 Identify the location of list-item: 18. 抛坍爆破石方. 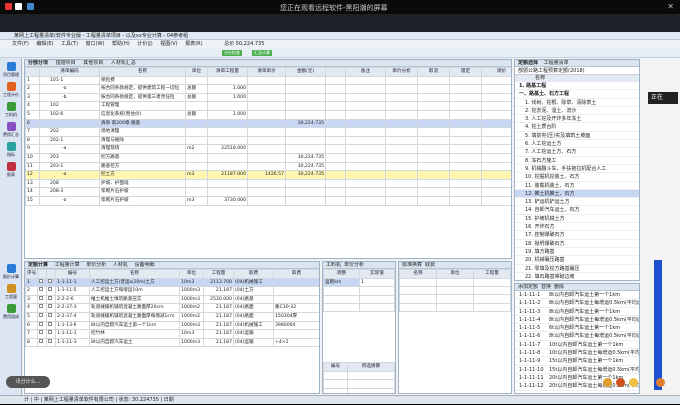
(577, 244).